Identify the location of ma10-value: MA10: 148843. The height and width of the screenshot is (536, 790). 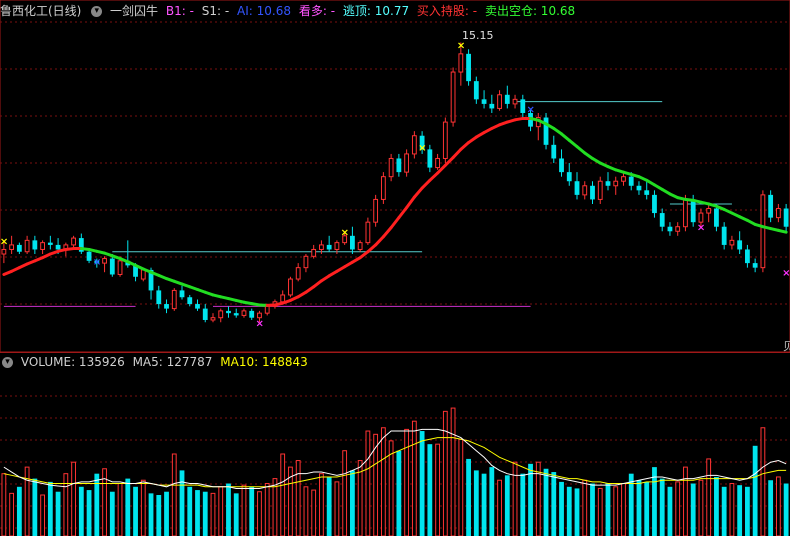
(264, 362).